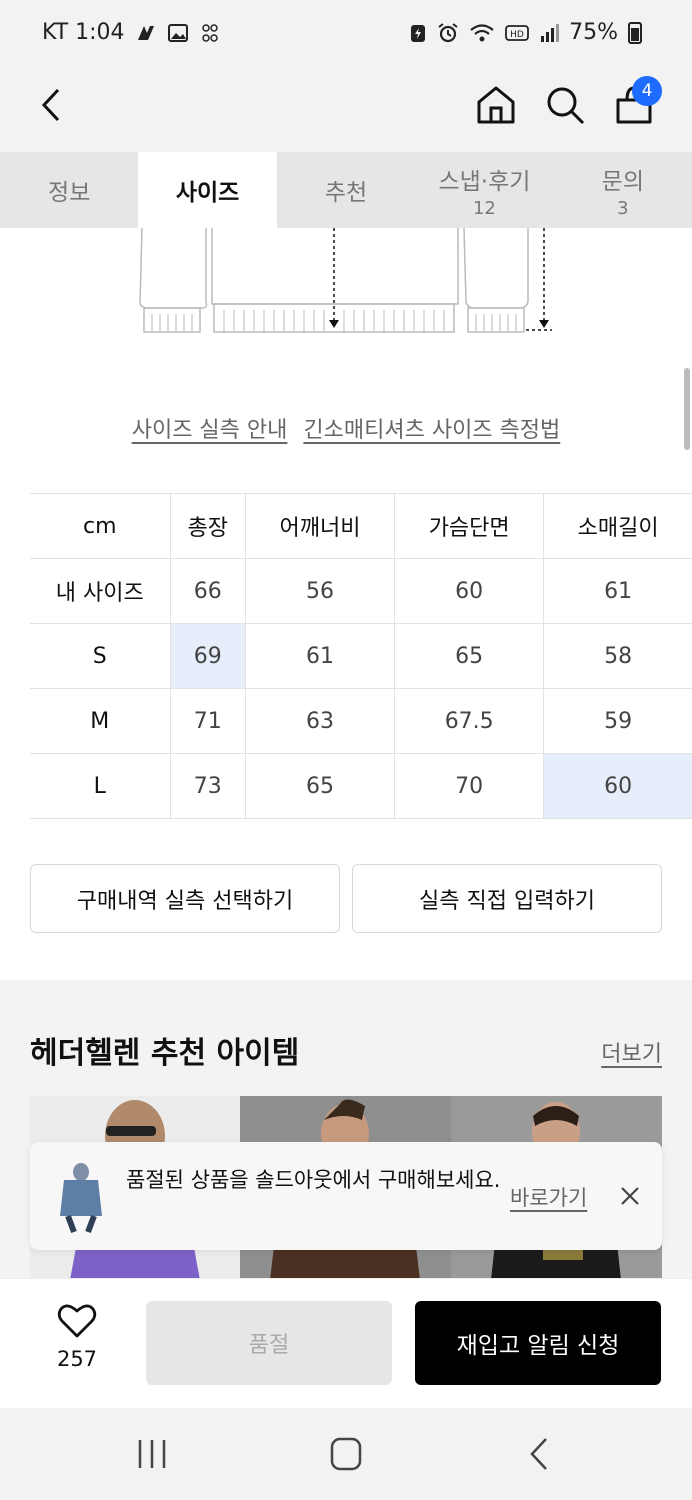 This screenshot has height=1500, width=692. I want to click on table-cell: 56, so click(319, 591).